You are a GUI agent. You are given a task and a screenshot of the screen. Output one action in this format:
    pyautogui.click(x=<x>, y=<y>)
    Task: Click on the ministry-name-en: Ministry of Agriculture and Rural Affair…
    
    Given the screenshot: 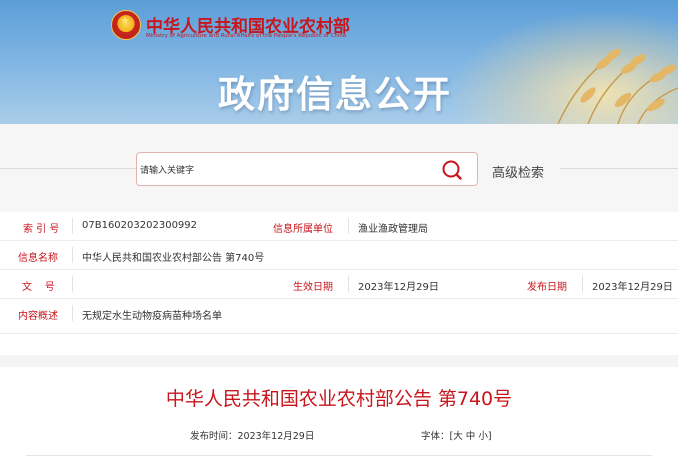 What is the action you would take?
    pyautogui.click(x=246, y=36)
    